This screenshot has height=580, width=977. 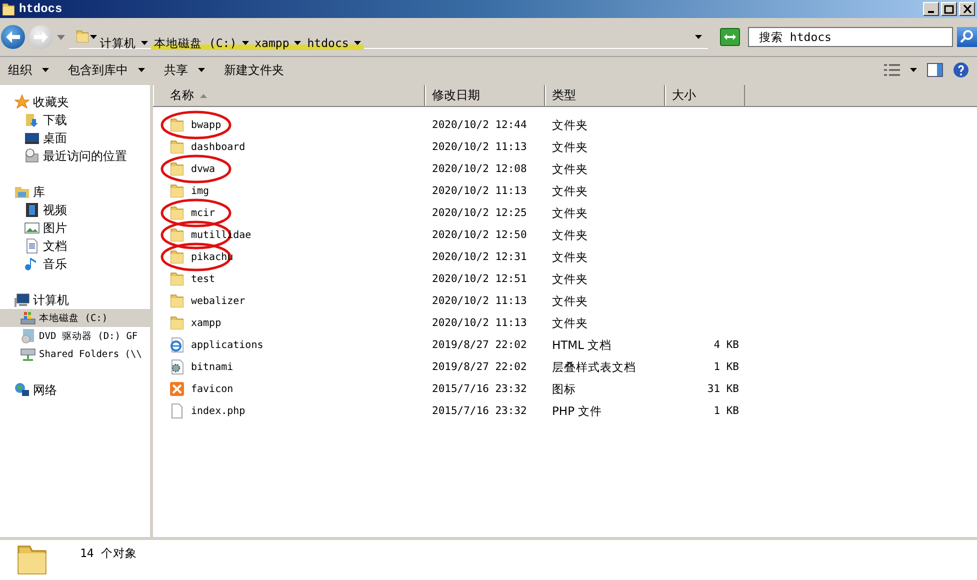 I want to click on sidebar-item: 文档, so click(x=75, y=246).